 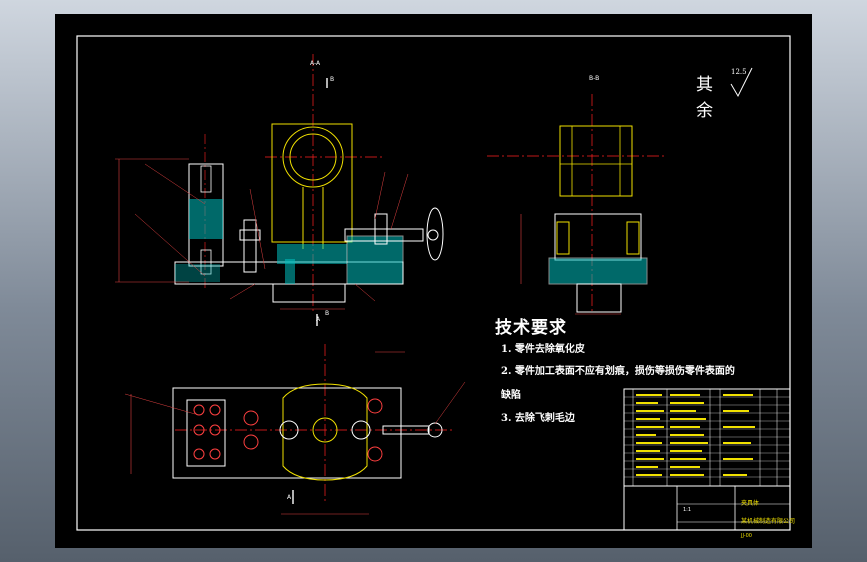 I want to click on requirement-item: 1. 零件去除氧化皮, so click(x=543, y=349).